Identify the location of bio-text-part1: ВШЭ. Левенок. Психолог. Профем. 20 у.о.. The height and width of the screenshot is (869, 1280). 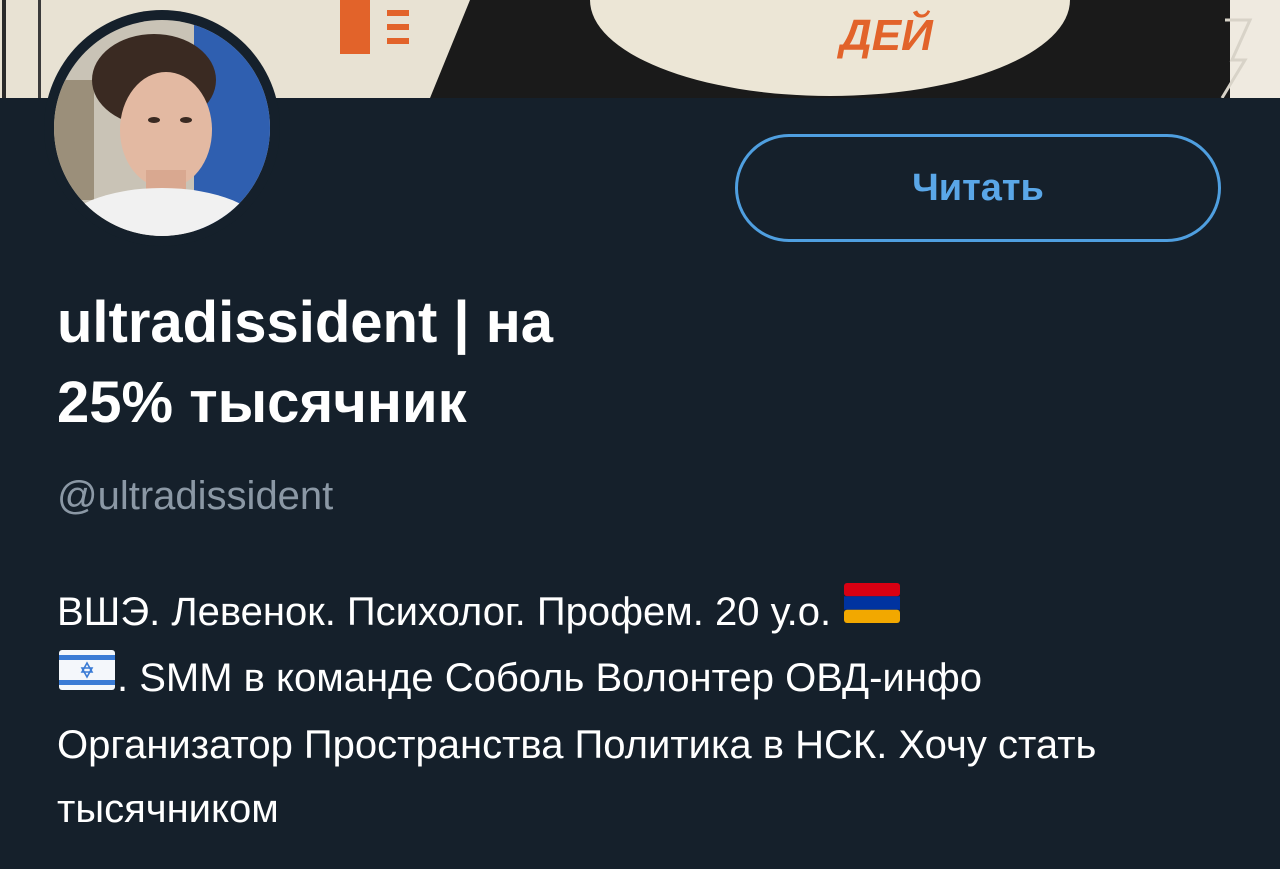
(450, 612).